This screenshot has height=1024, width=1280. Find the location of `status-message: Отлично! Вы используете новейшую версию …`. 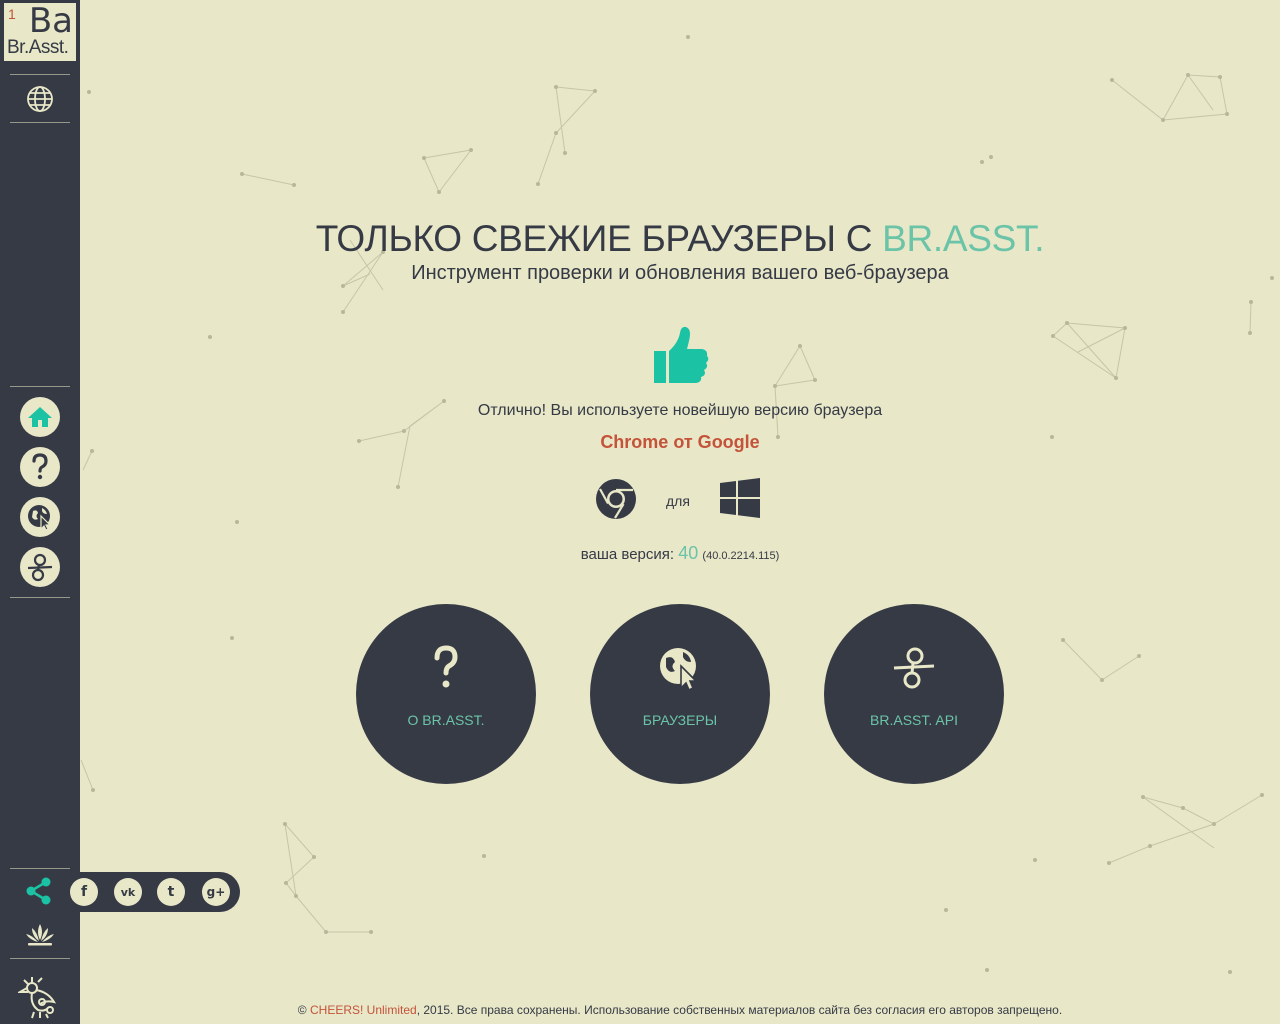

status-message: Отлично! Вы используете новейшую версию … is located at coordinates (680, 410).